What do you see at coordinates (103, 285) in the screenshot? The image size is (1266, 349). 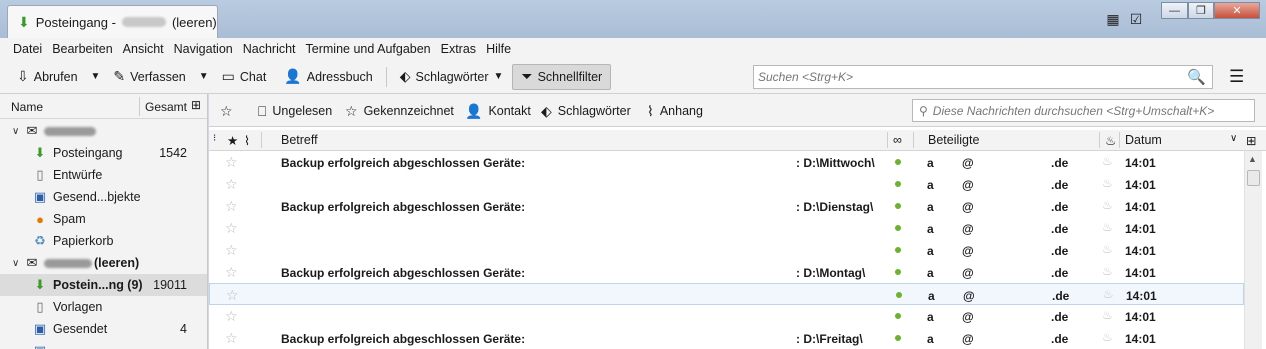 I see `folder-posteingang-2: ⬇ Postein...ng (9) 19011` at bounding box center [103, 285].